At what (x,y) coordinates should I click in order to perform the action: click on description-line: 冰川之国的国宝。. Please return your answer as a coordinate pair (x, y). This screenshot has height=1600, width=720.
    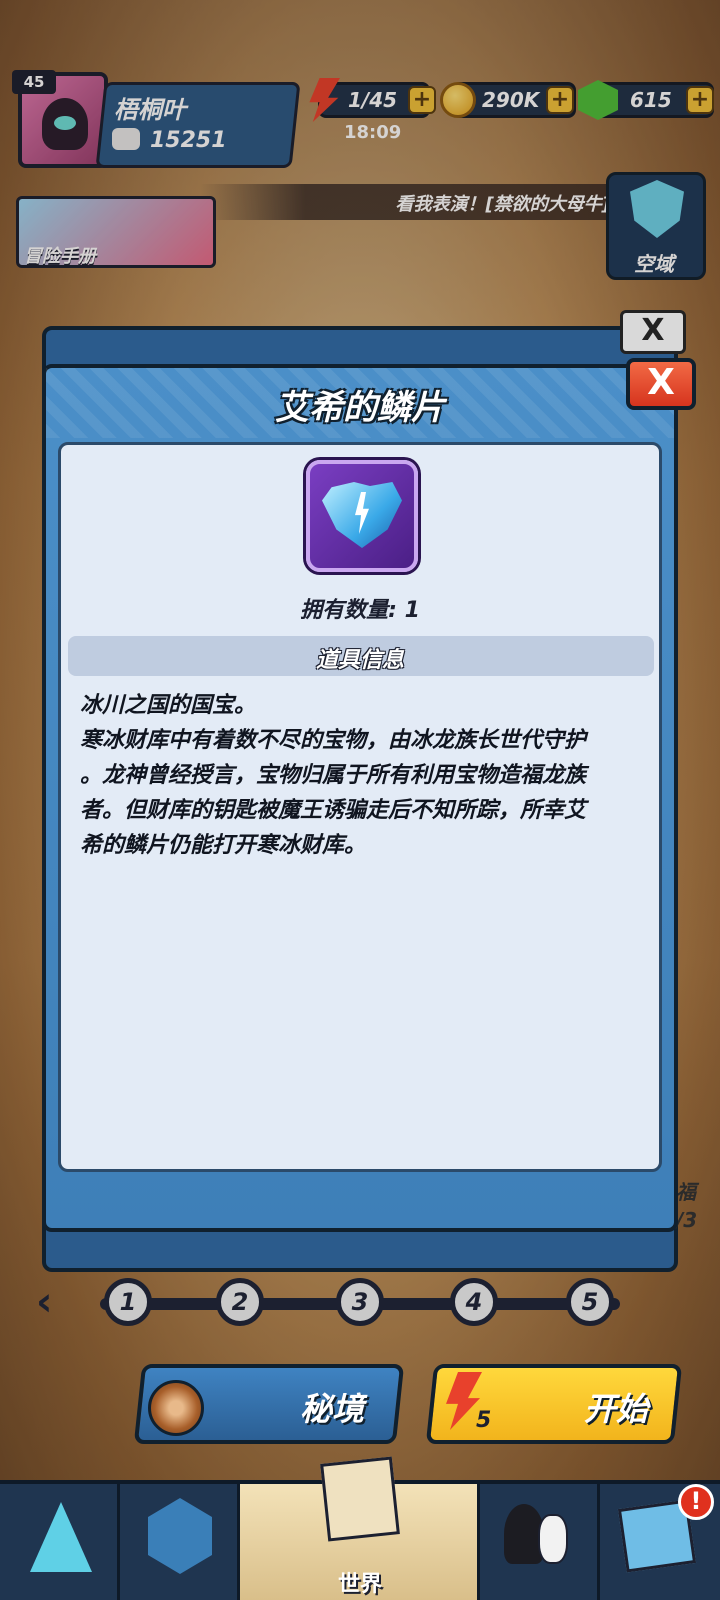
    Looking at the image, I should click on (168, 705).